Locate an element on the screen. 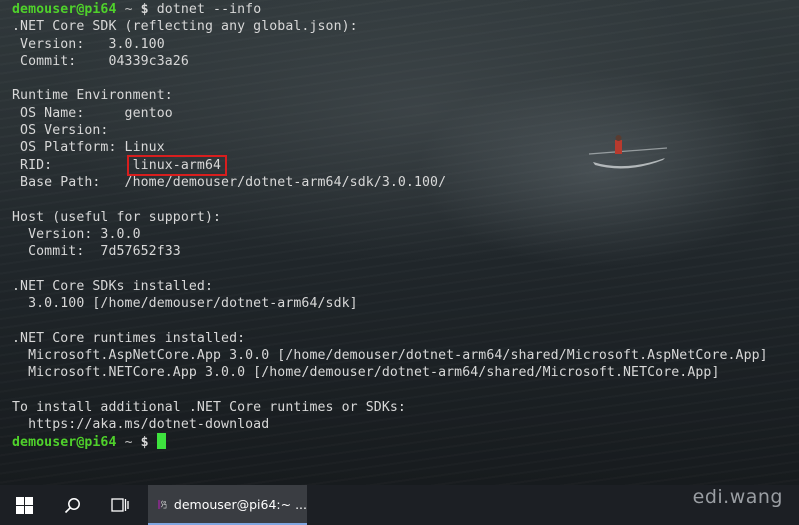  start-button is located at coordinates (24, 505).